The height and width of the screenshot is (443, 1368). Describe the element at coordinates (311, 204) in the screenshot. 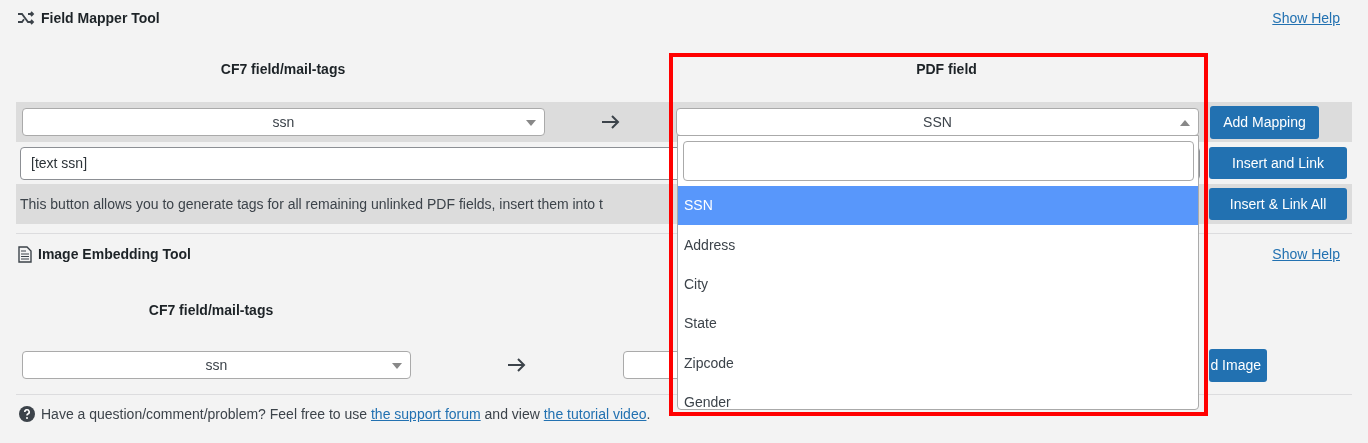

I see `info-text: This button allows you to generate tags for all remaining unlinked PDF fields, insert them into t` at that location.